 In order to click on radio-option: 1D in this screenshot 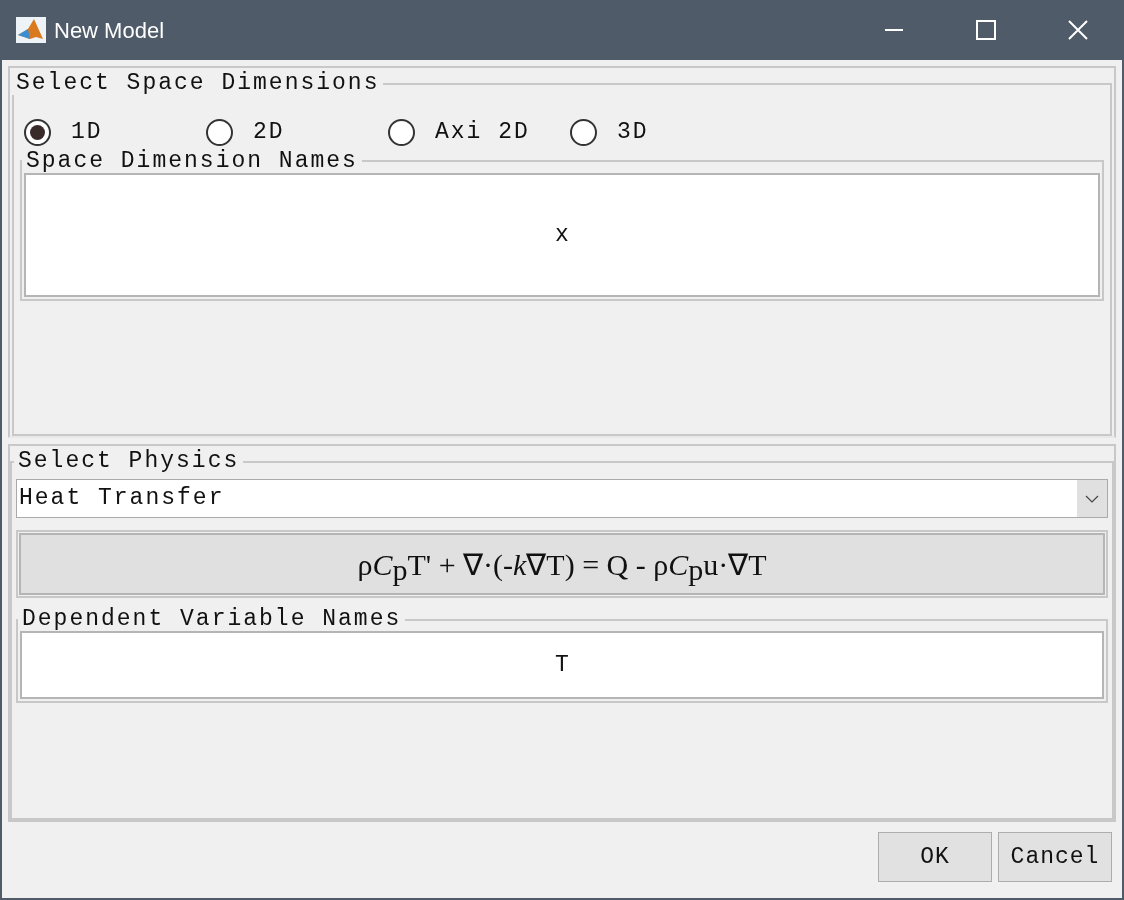, I will do `click(115, 132)`.